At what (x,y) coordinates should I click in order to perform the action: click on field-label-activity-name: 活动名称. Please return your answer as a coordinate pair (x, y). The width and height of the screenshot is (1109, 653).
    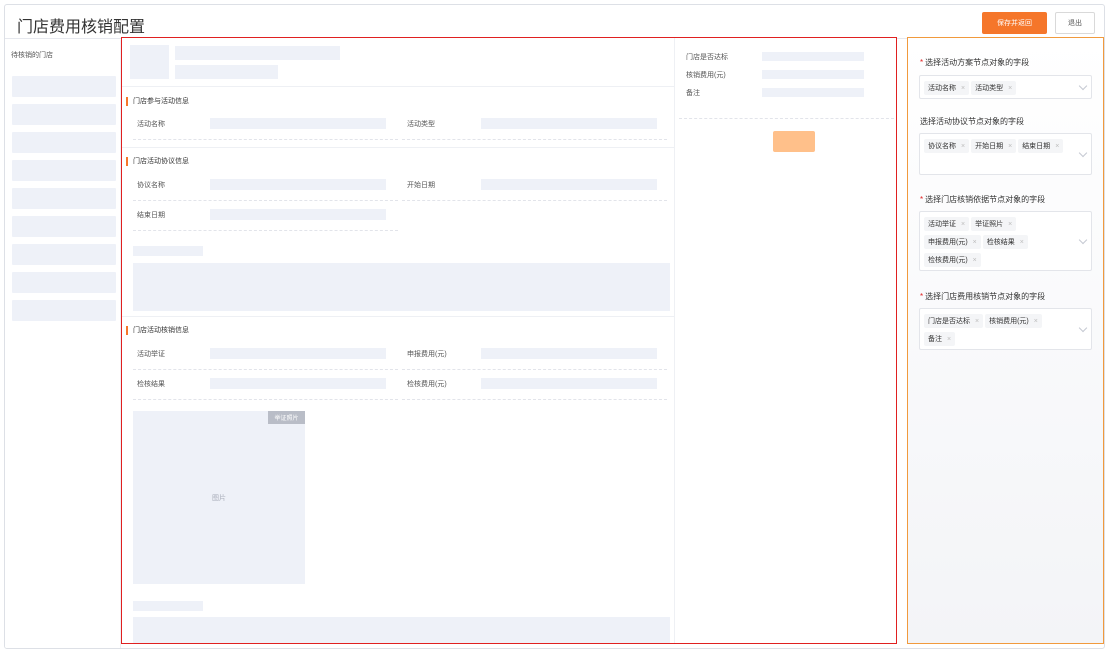
    Looking at the image, I should click on (151, 124).